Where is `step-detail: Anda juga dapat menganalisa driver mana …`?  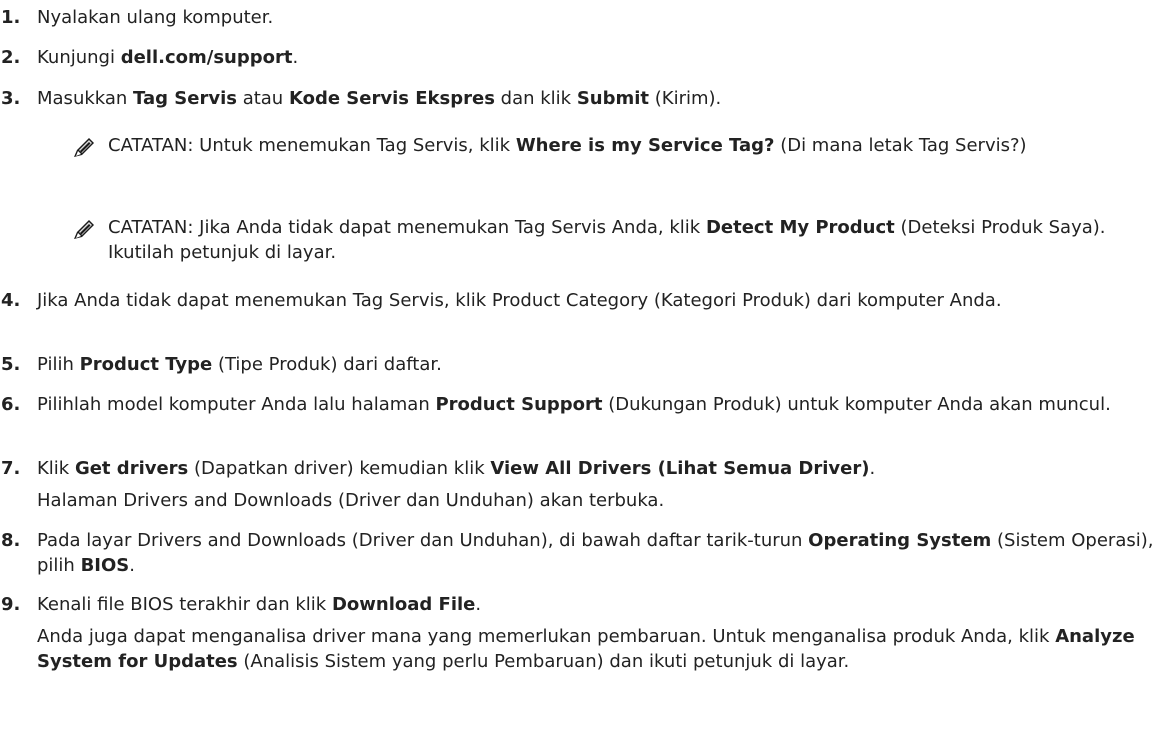
step-detail: Anda juga dapat menganalisa driver mana … is located at coordinates (586, 649).